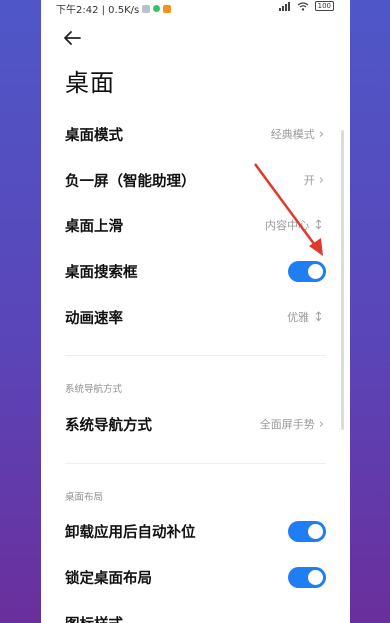 The image size is (390, 623). I want to click on page-title: 桌面, so click(90, 83).